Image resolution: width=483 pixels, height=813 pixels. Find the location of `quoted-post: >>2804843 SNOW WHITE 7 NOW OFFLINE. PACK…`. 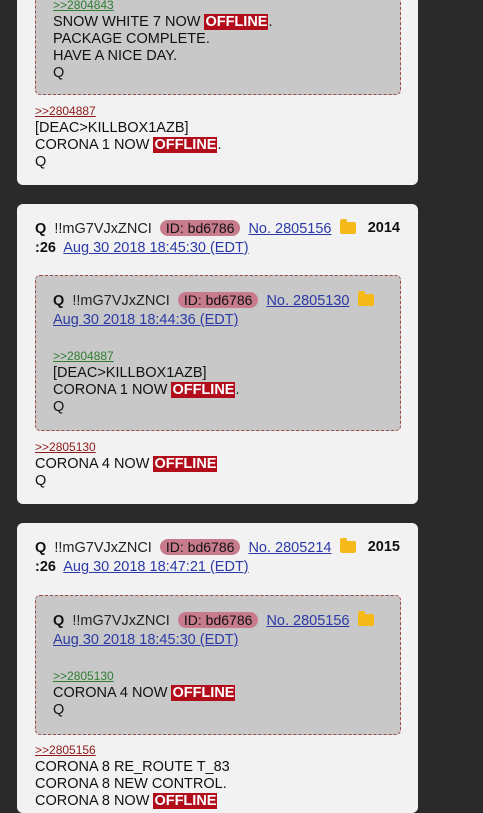

quoted-post: >>2804843 SNOW WHITE 7 NOW OFFLINE. PACK… is located at coordinates (218, 47).